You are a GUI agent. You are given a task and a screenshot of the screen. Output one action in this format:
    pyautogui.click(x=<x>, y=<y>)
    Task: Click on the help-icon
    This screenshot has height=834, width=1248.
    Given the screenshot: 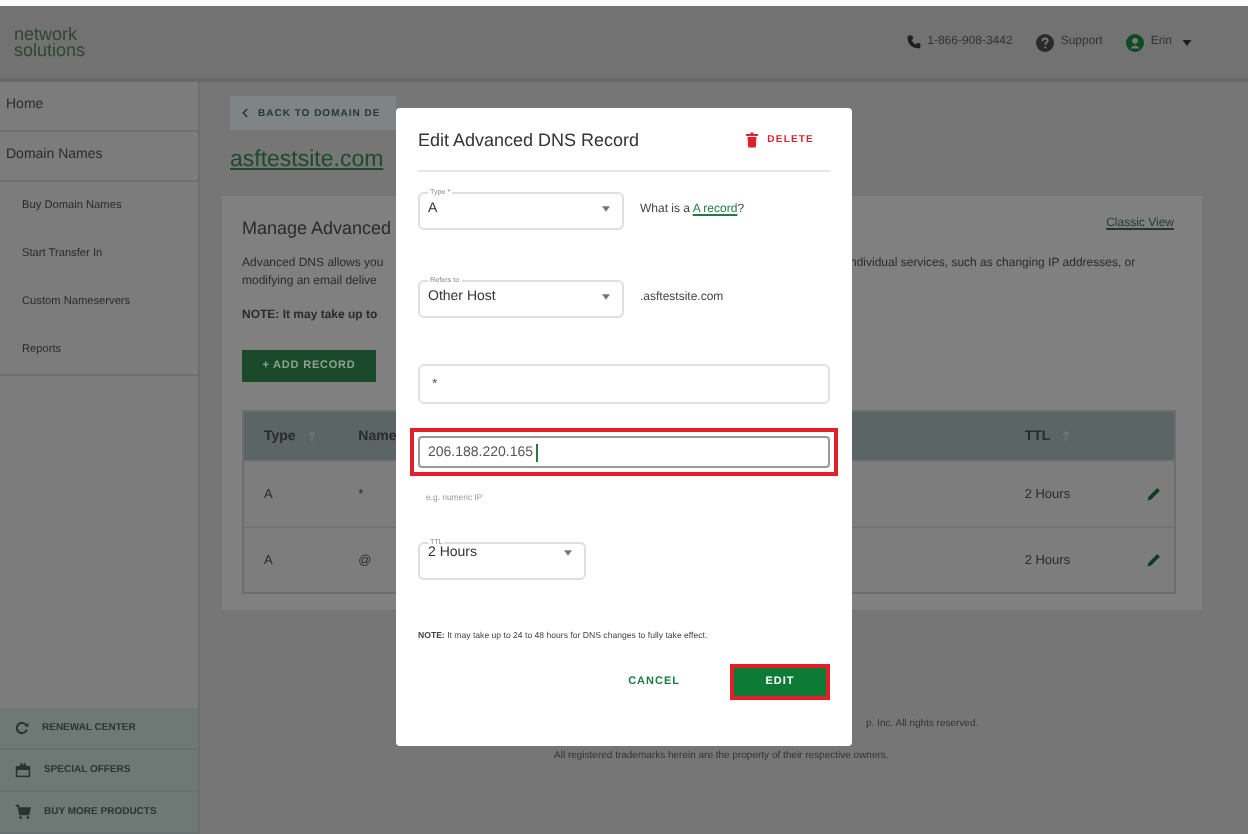 What is the action you would take?
    pyautogui.click(x=1045, y=42)
    